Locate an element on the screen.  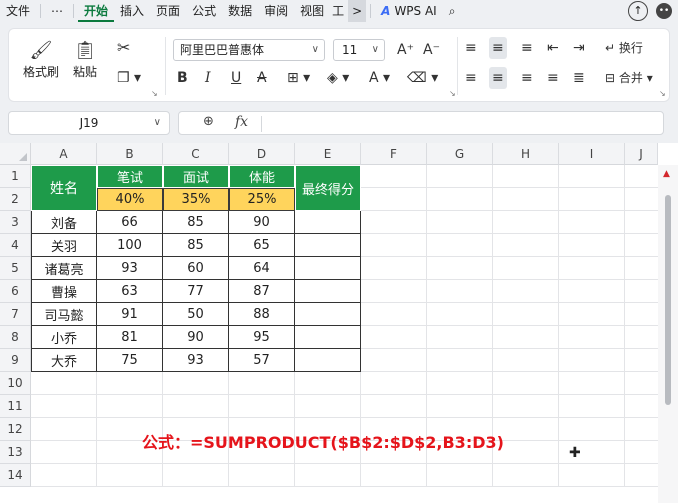
score-cell: 100 is located at coordinates (130, 245).